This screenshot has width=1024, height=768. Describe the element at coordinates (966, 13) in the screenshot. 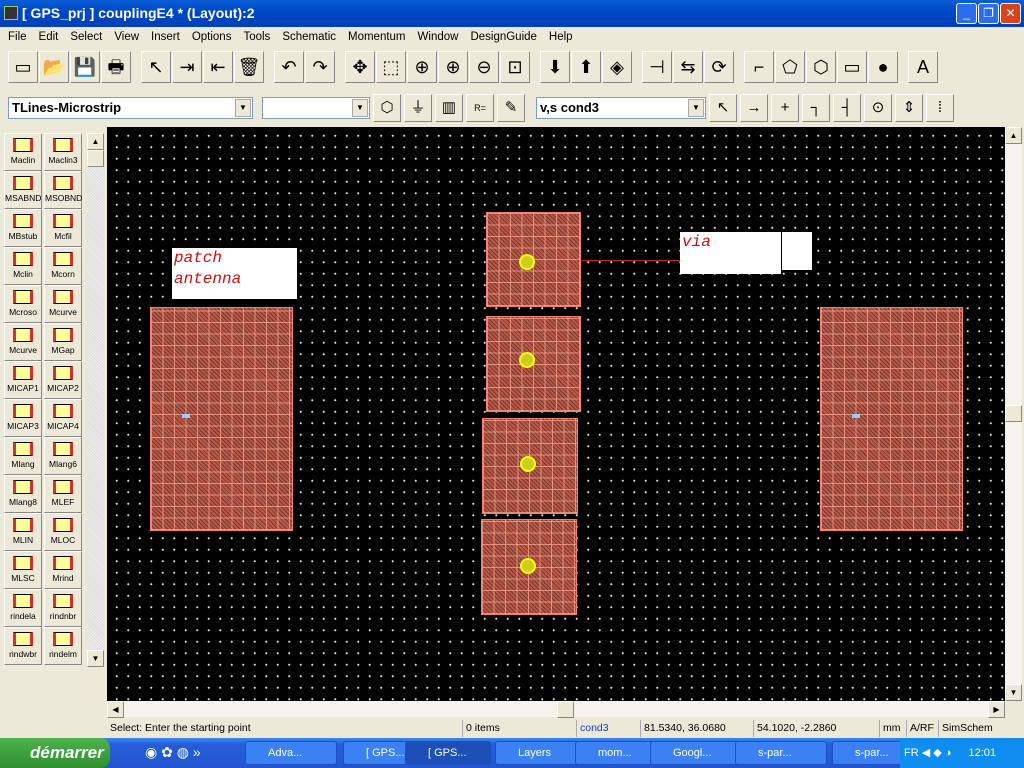

I see `minimize-button: _` at that location.